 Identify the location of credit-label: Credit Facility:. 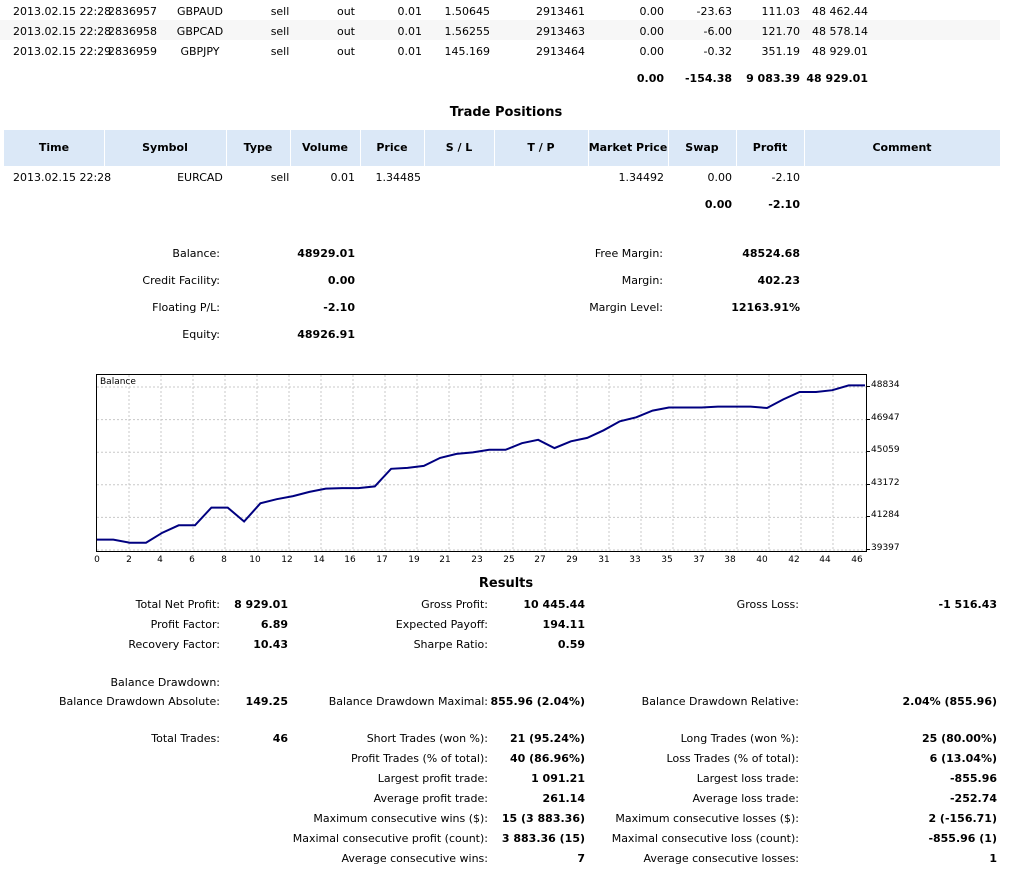
(181, 280).